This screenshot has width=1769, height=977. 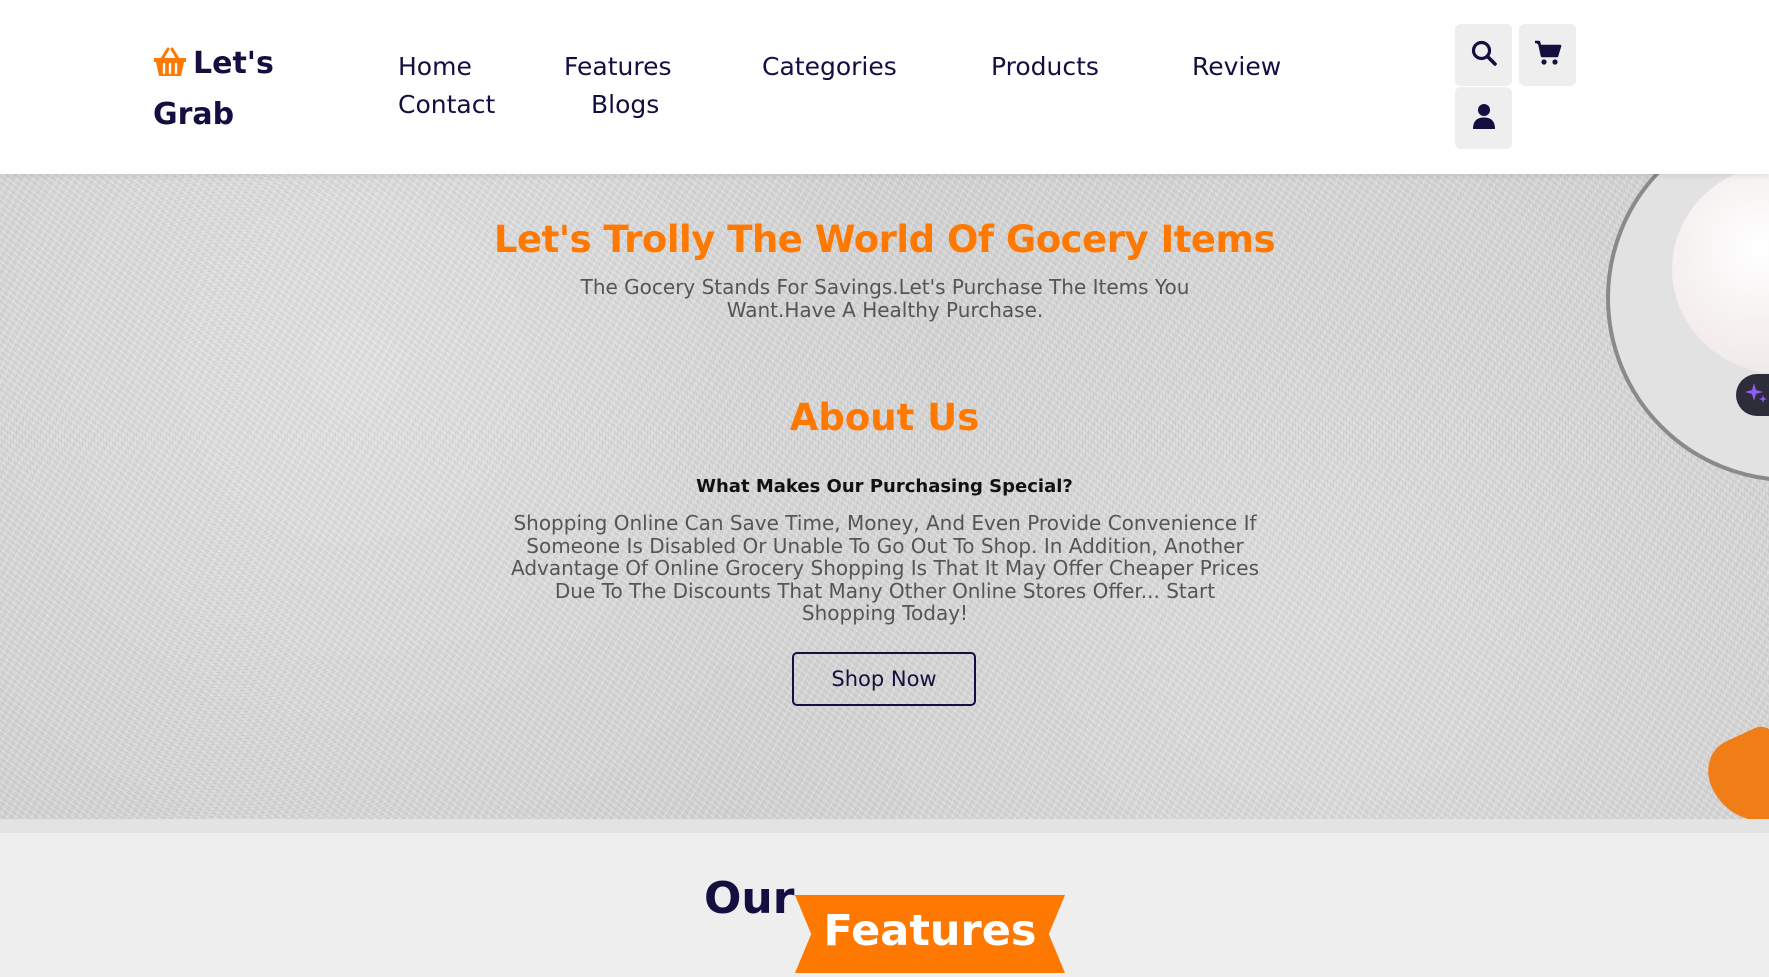 I want to click on section-divider, so click(x=884, y=826).